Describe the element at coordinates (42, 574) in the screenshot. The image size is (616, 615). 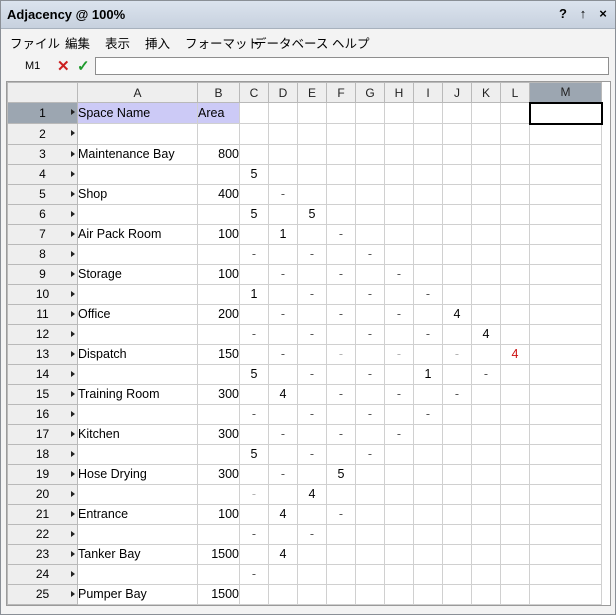
I see `row-header: 24` at that location.